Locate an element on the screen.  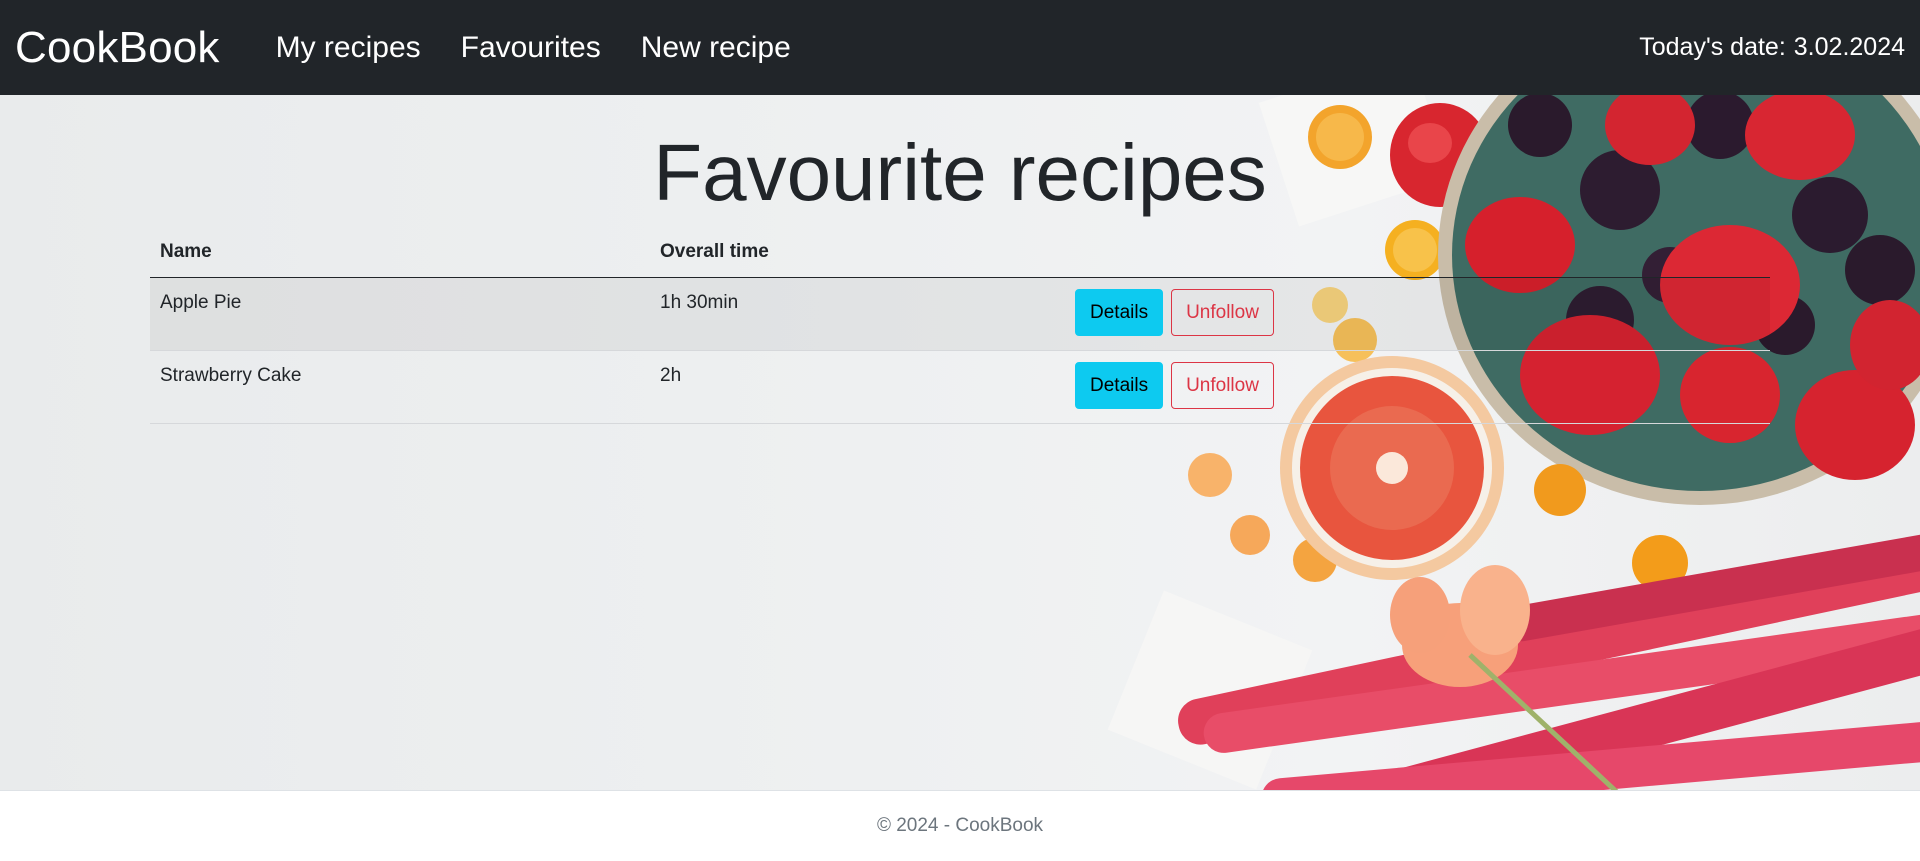
header-overall-time: Overall time is located at coordinates (857, 252).